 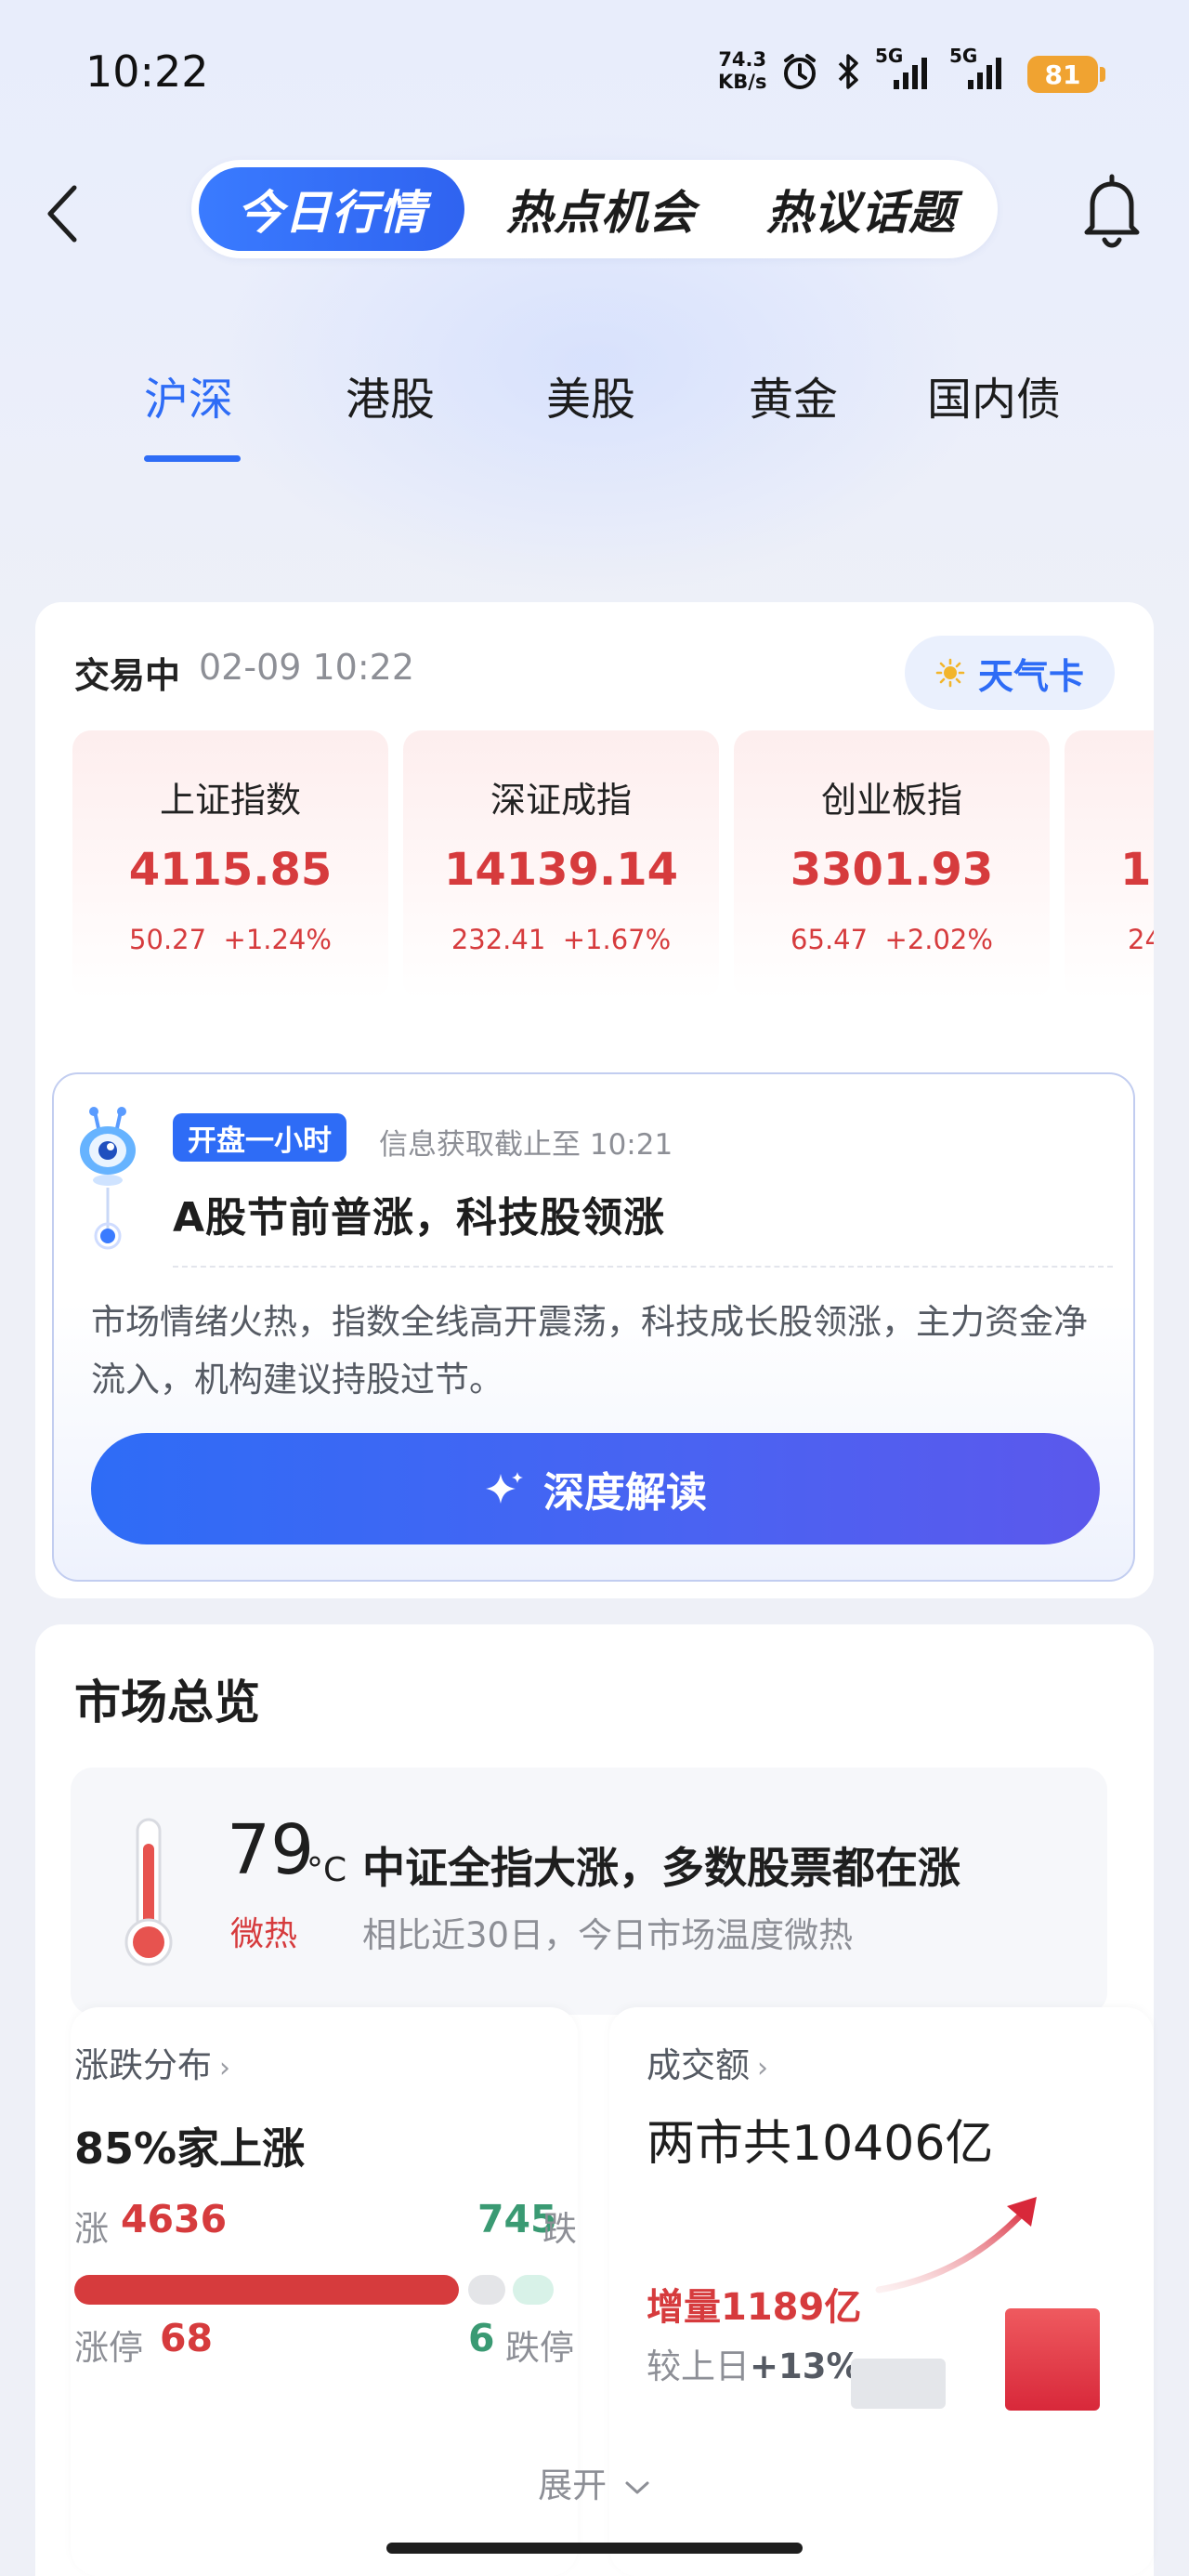 I want to click on index-value: 3301.93, so click(x=892, y=870).